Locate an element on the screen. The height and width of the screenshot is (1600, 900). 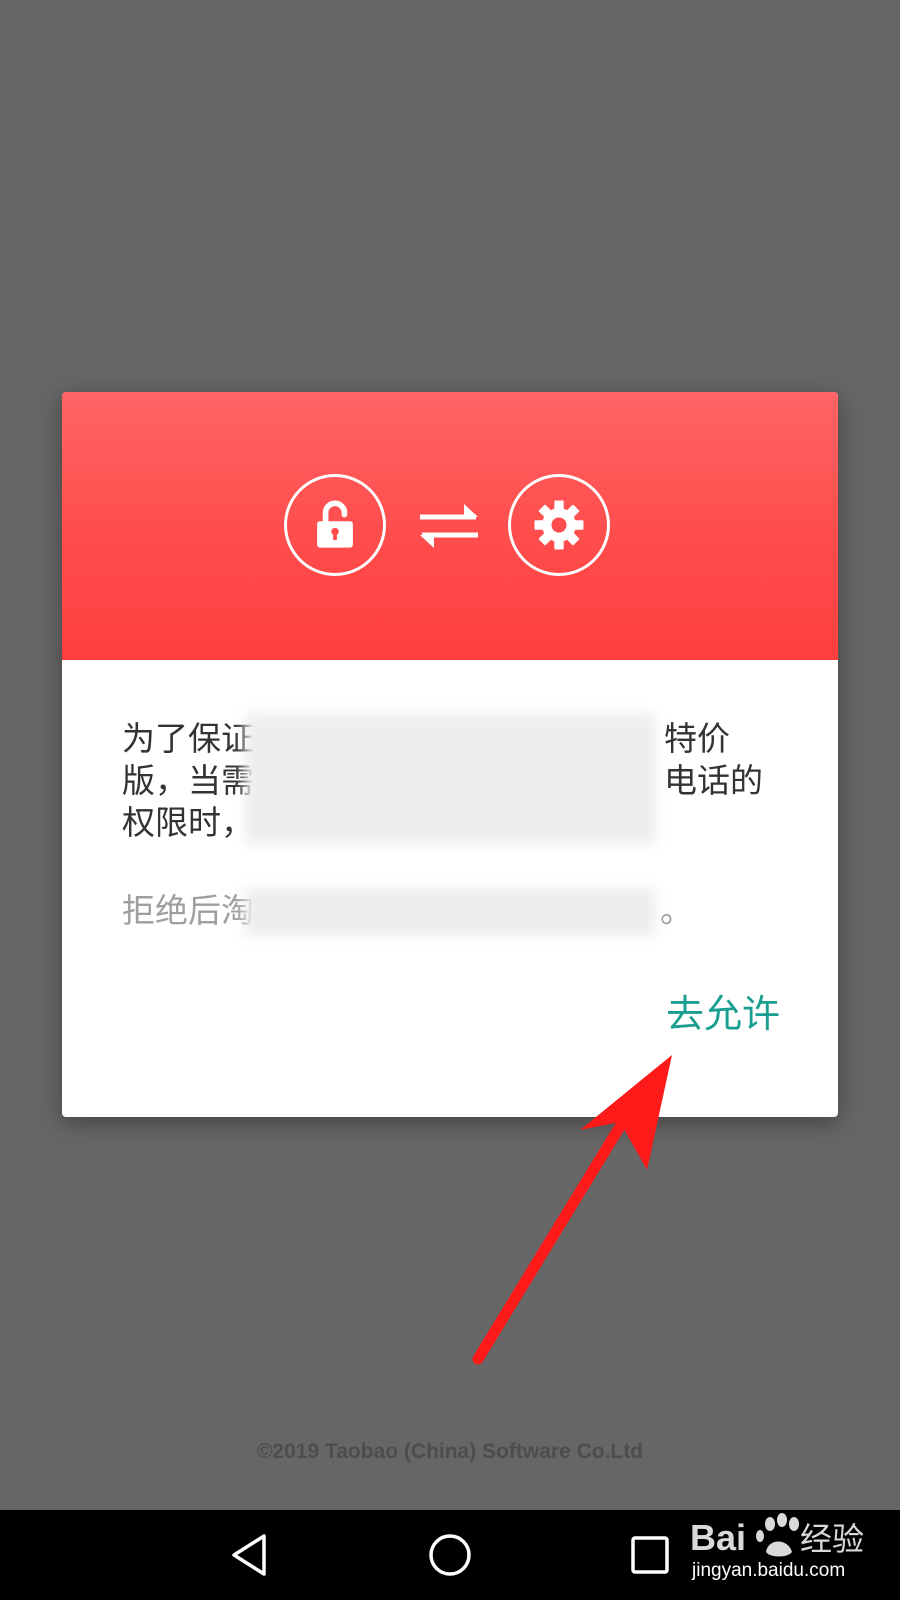
baidu-jingyan-watermark: Bai 经验 jingyan.baidu.com is located at coordinates (793, 1550).